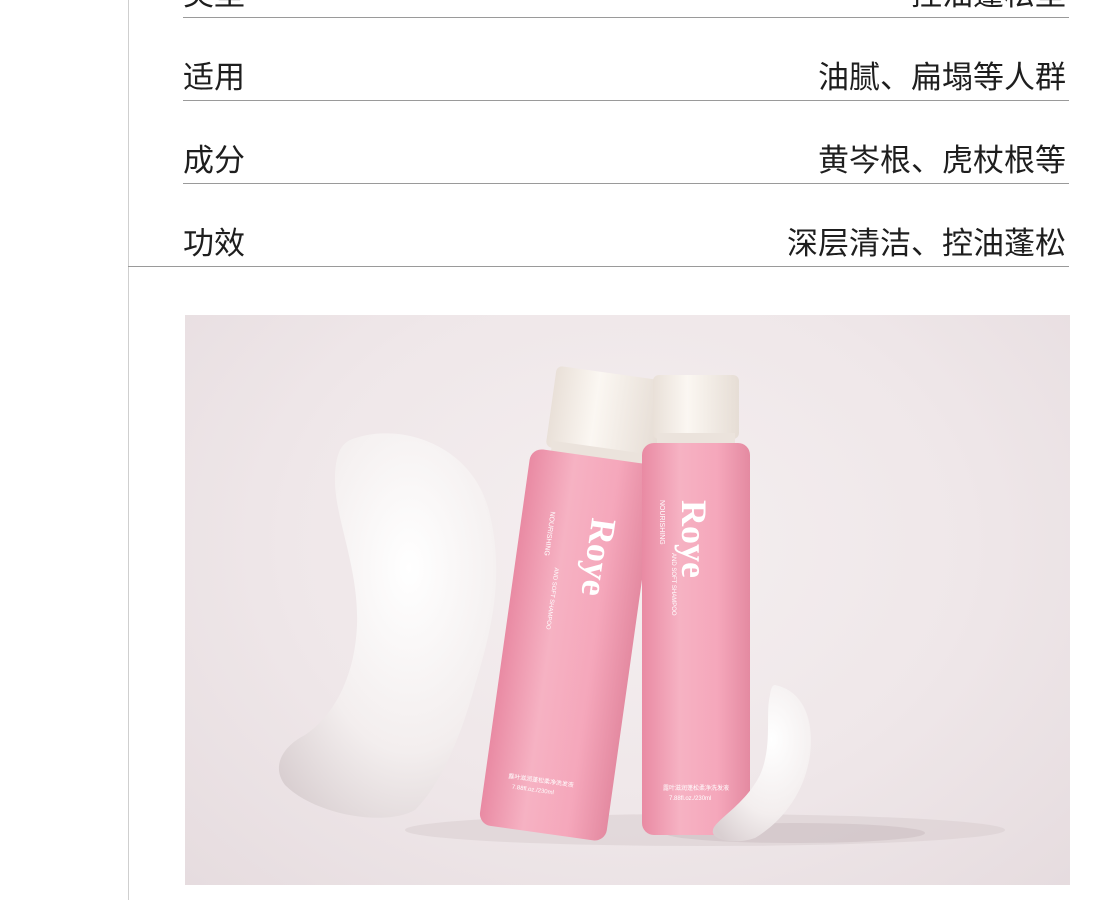  Describe the element at coordinates (387, 625) in the screenshot. I see `white-blob-large` at that location.